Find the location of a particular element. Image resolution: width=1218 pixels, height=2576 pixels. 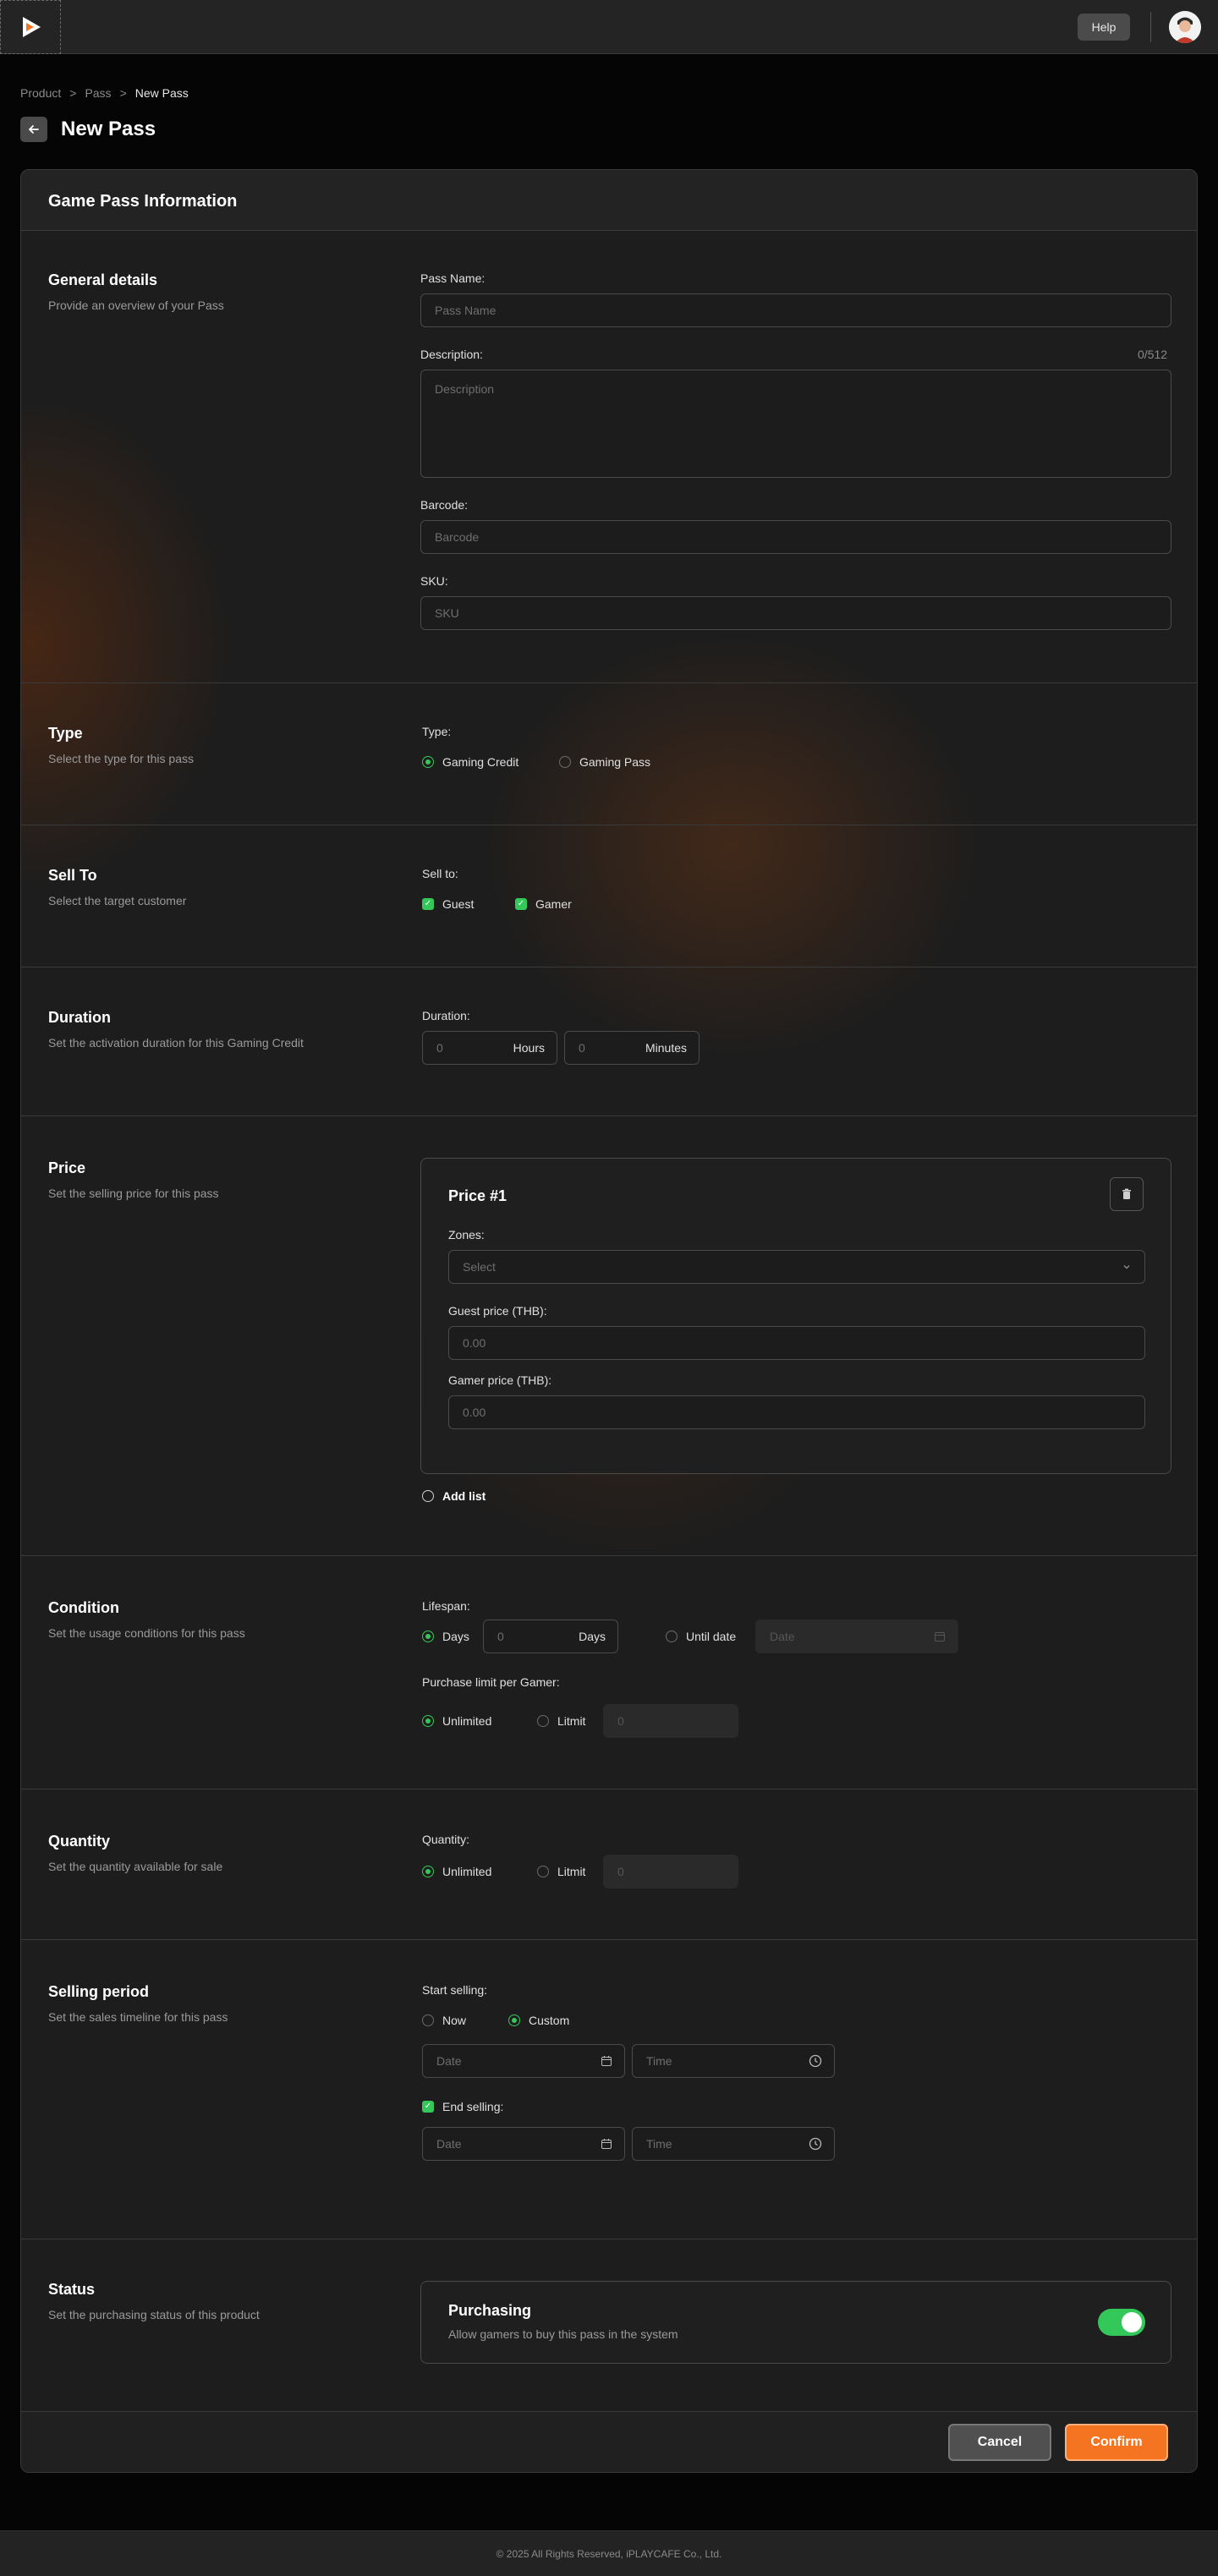

end-date-input: Date is located at coordinates (523, 2144).